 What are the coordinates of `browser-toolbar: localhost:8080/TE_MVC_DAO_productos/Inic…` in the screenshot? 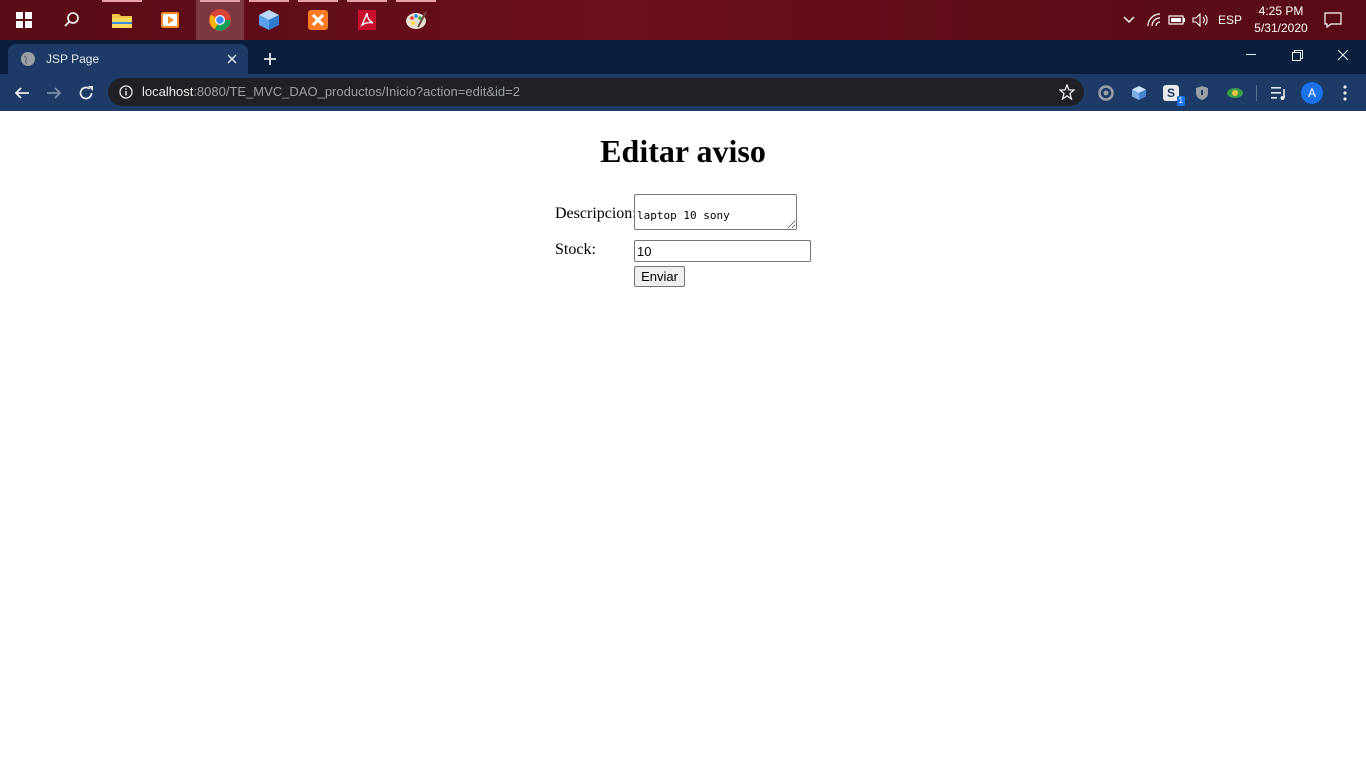 It's located at (683, 92).